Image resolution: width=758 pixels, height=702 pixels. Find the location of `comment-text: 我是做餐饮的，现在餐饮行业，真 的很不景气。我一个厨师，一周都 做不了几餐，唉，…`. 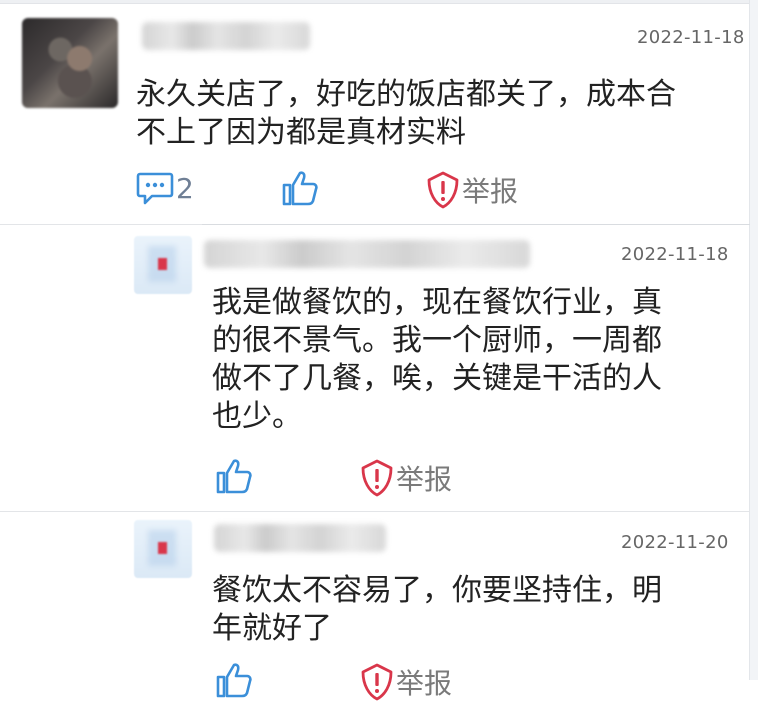

comment-text: 我是做餐饮的，现在餐饮行业，真 的很不景气。我一个厨师，一周都 做不了几餐，唉，… is located at coordinates (437, 359).